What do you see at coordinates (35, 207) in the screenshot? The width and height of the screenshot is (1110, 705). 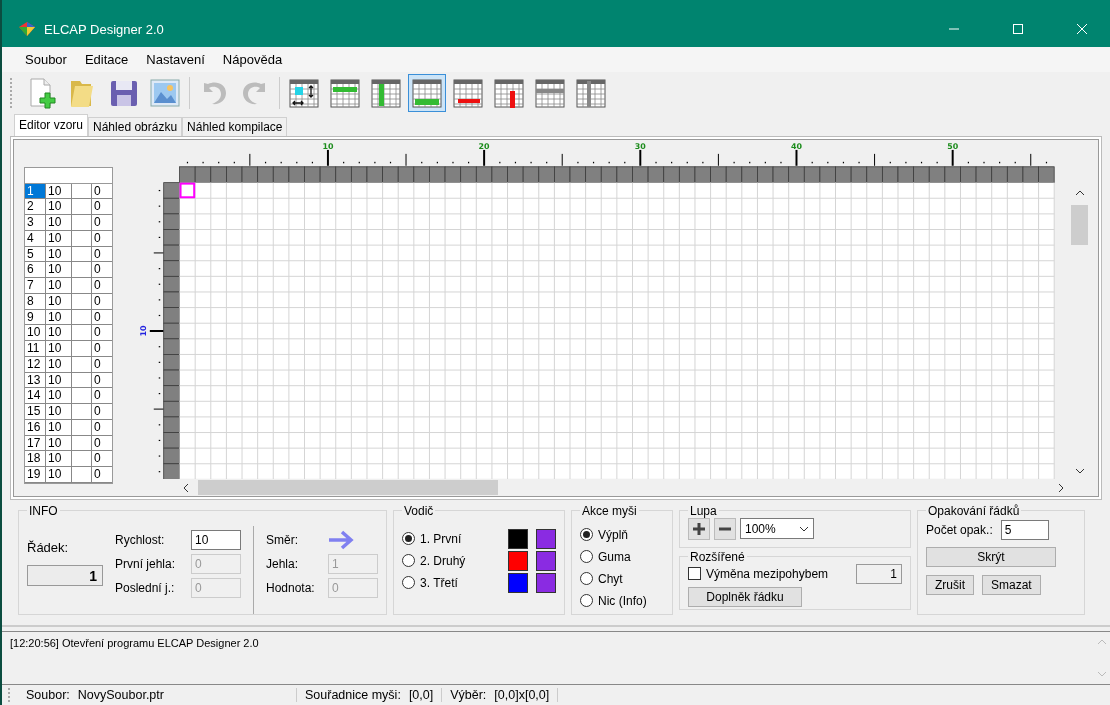 I see `table-cell: 2` at bounding box center [35, 207].